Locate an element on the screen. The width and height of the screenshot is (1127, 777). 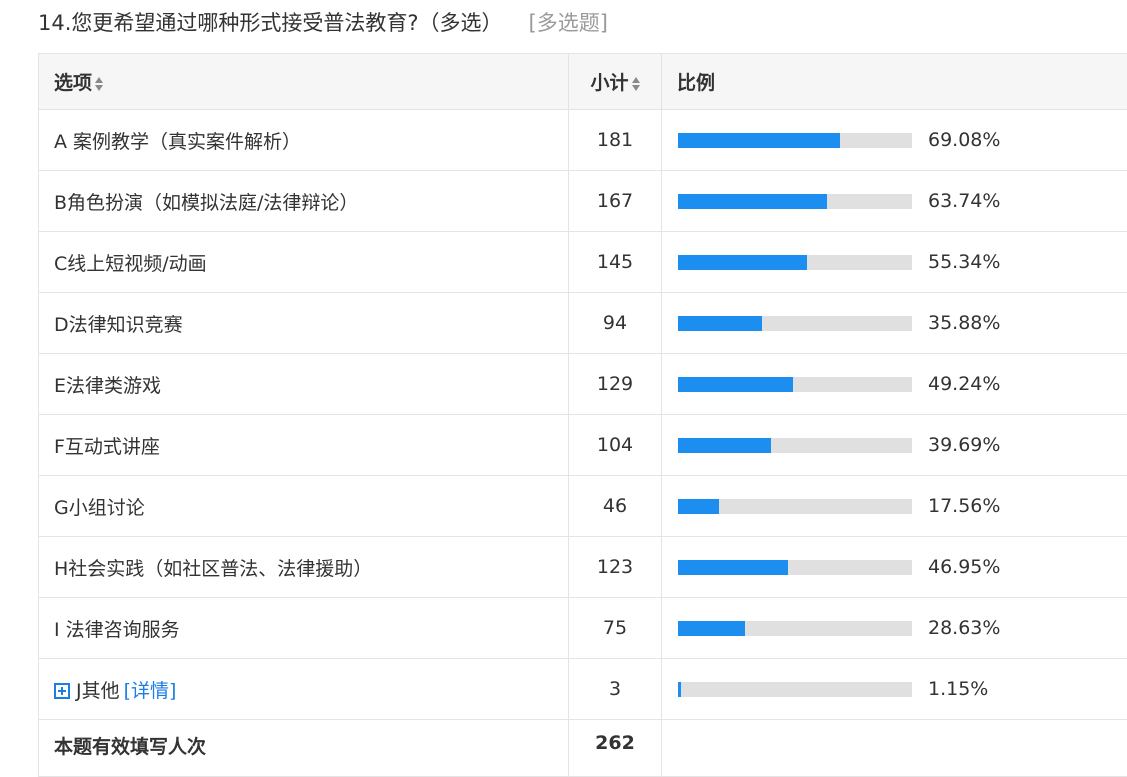
percent-label: 17.56% is located at coordinates (964, 506).